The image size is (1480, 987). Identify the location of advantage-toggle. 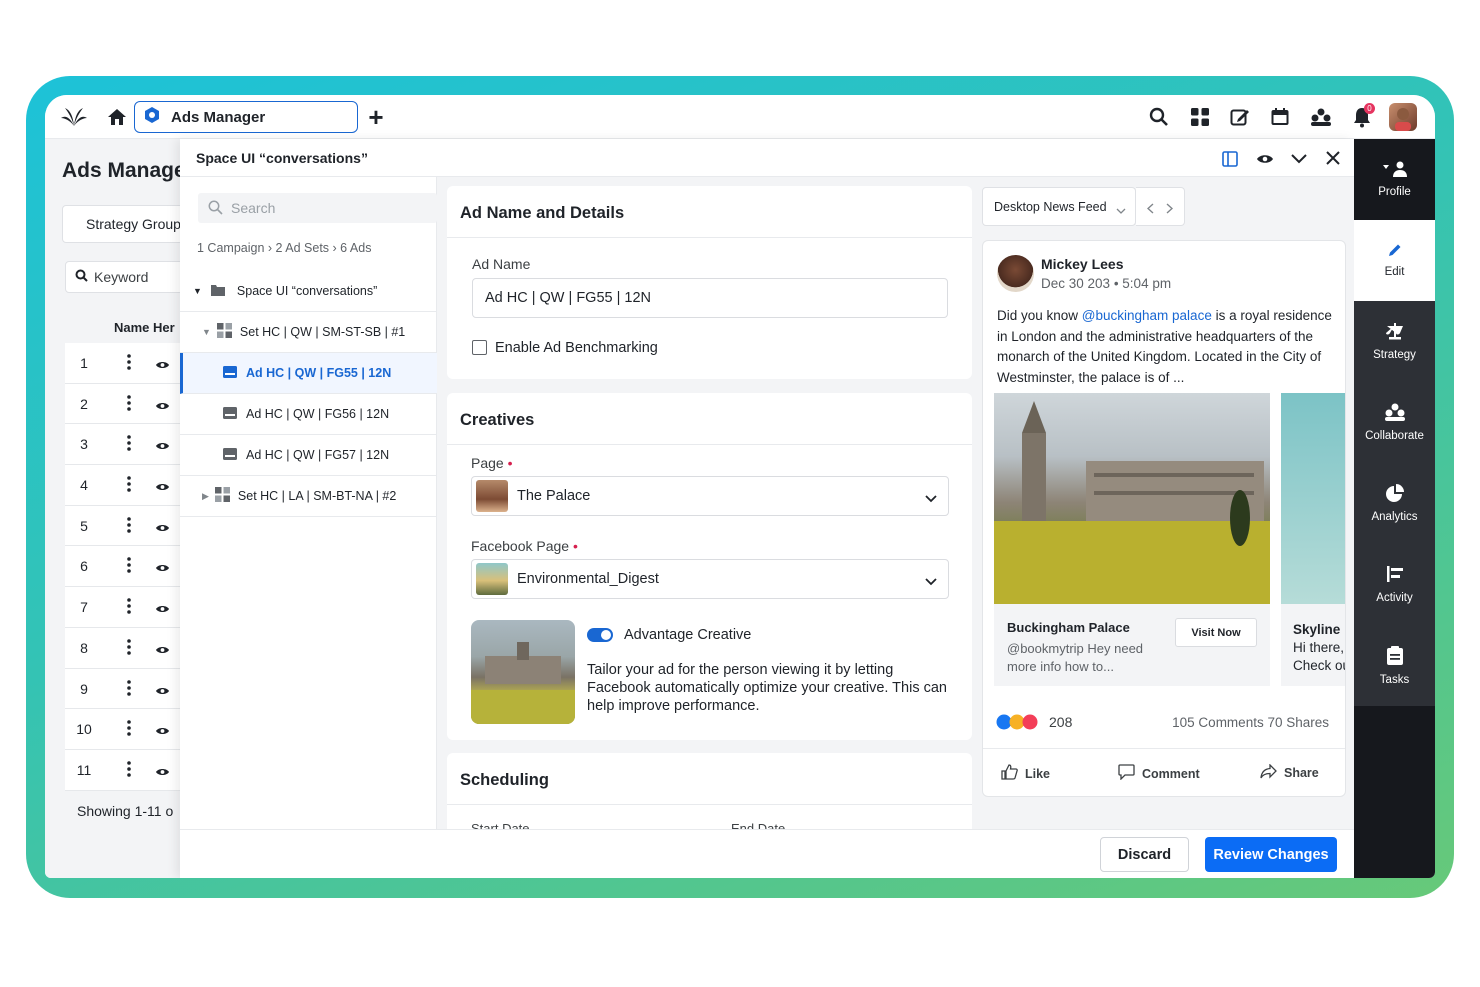
(600, 635).